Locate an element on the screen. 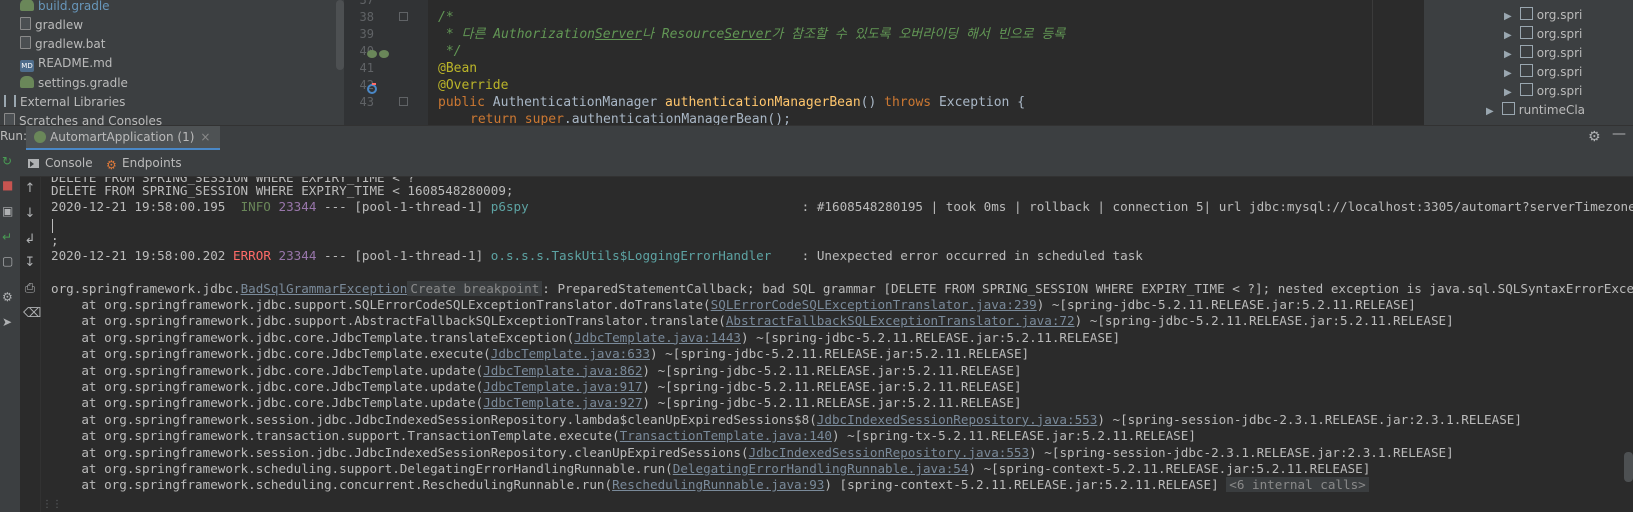 Image resolution: width=1633 pixels, height=512 pixels. editor-gutter: 37 38 39 40 41 42 43 is located at coordinates (386, 62).